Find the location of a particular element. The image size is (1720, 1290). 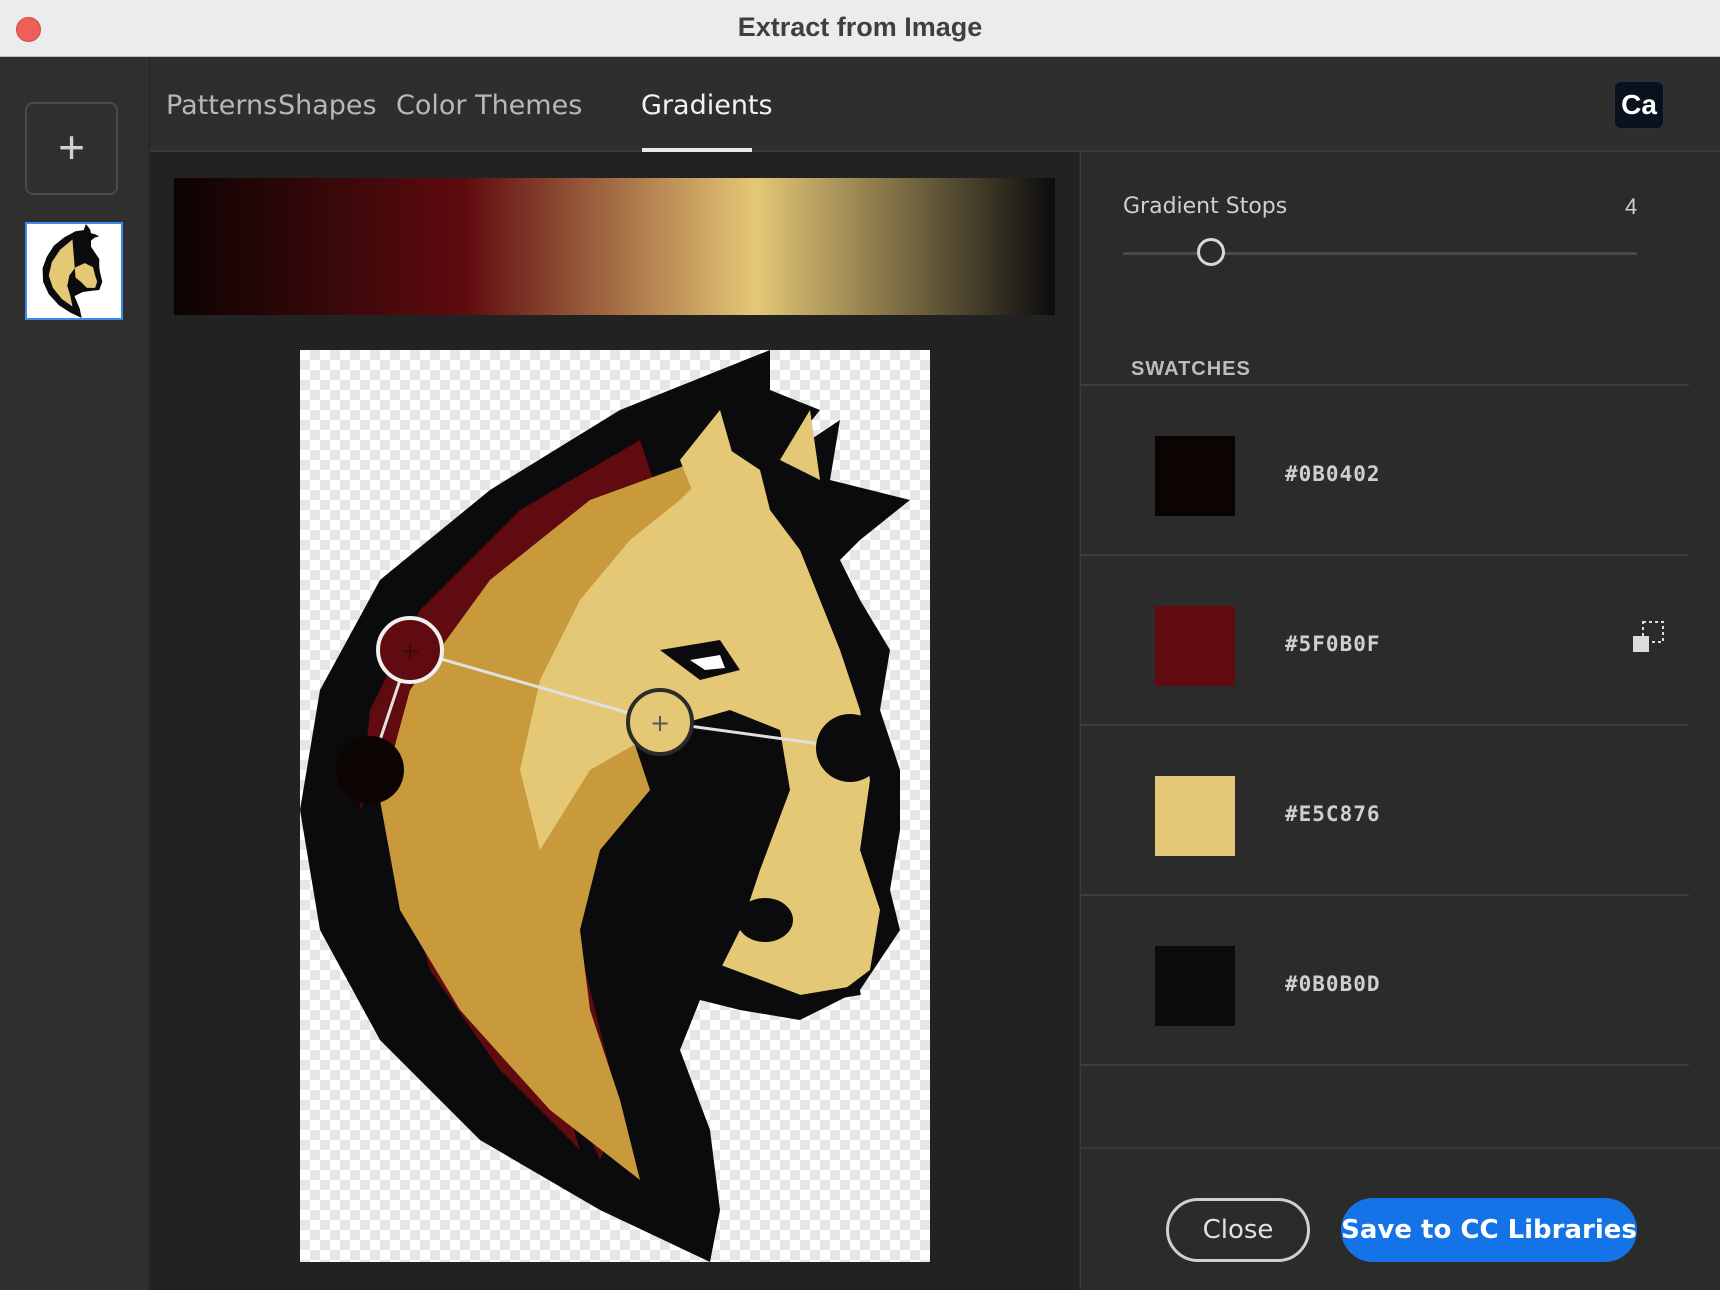

swatch-hex: #E5C876 is located at coordinates (1333, 814).